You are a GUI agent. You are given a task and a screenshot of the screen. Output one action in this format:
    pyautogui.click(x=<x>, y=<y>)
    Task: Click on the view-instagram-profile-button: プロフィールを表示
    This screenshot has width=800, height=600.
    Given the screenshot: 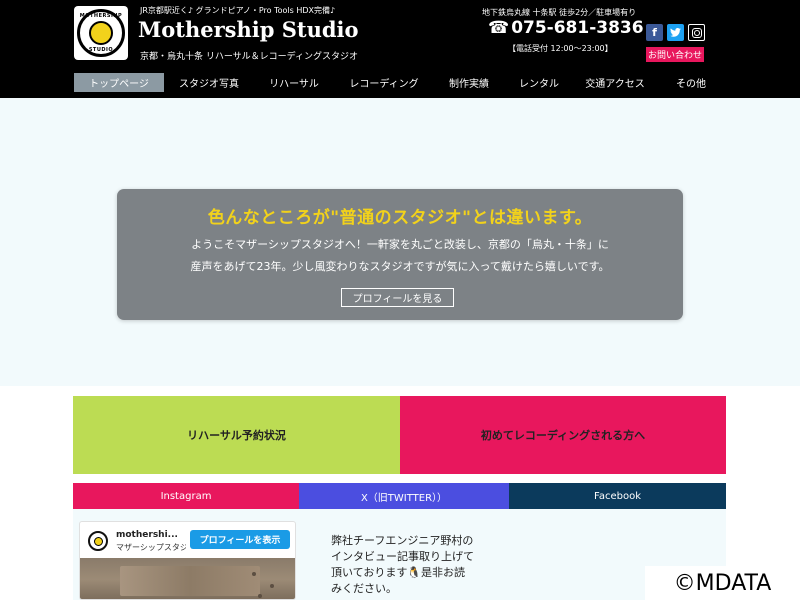 What is the action you would take?
    pyautogui.click(x=240, y=539)
    